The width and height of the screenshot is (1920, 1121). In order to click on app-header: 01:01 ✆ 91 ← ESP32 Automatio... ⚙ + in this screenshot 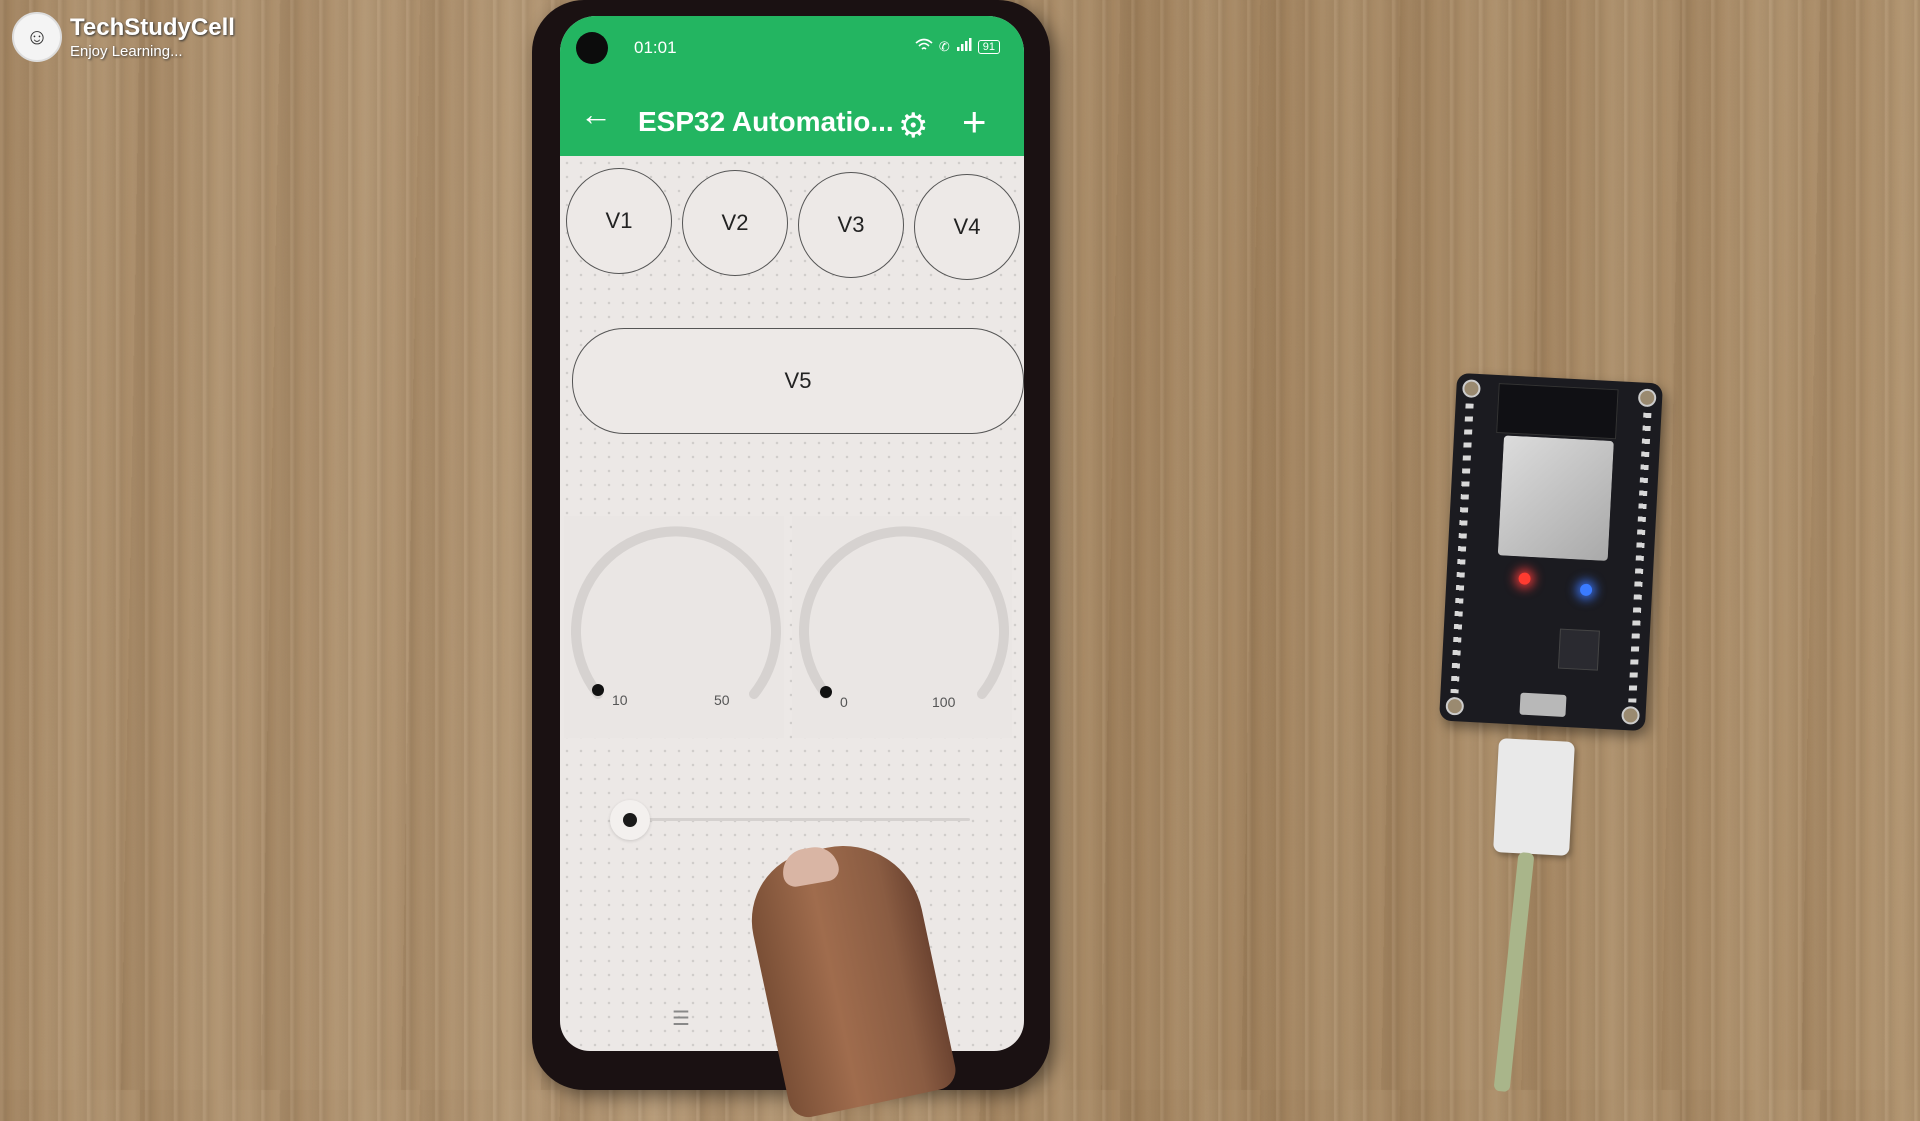, I will do `click(792, 86)`.